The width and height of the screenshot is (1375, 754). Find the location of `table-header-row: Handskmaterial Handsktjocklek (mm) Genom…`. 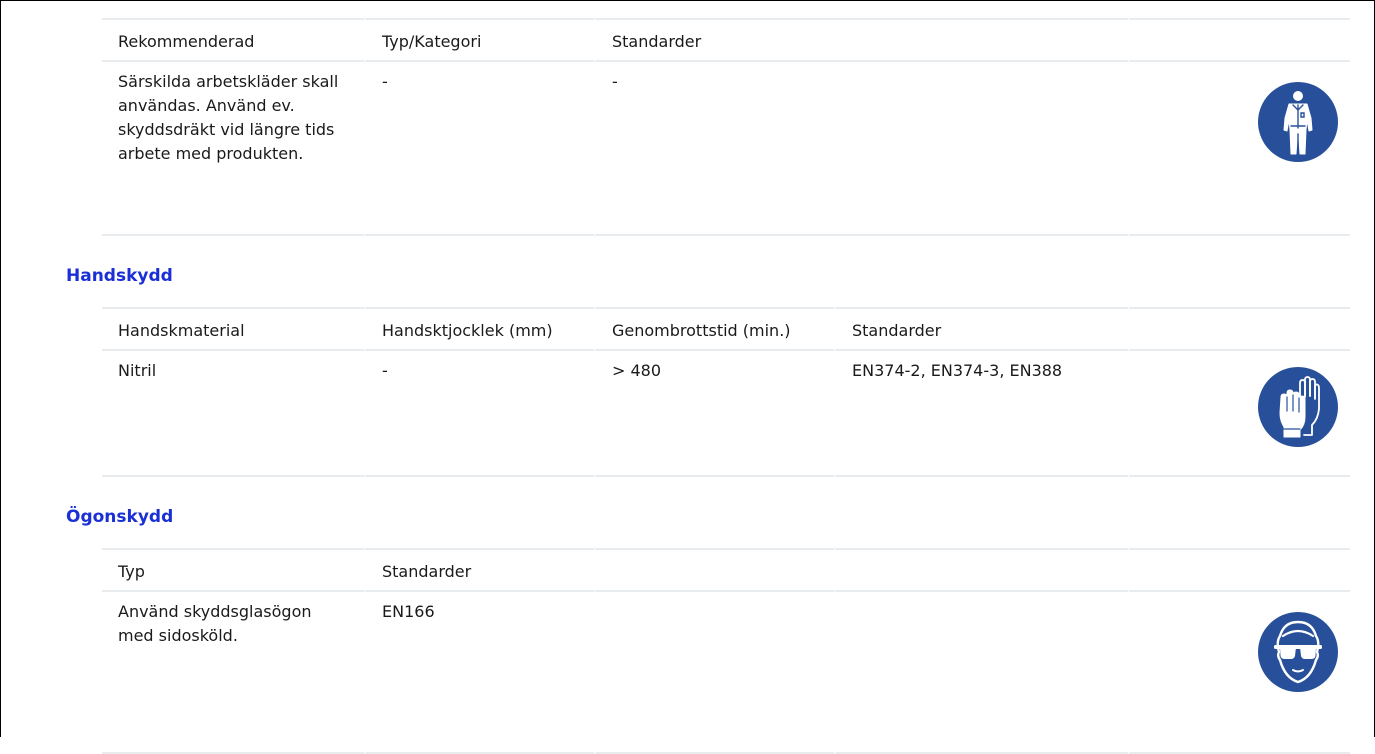

table-header-row: Handskmaterial Handsktjocklek (mm) Genom… is located at coordinates (726, 329).